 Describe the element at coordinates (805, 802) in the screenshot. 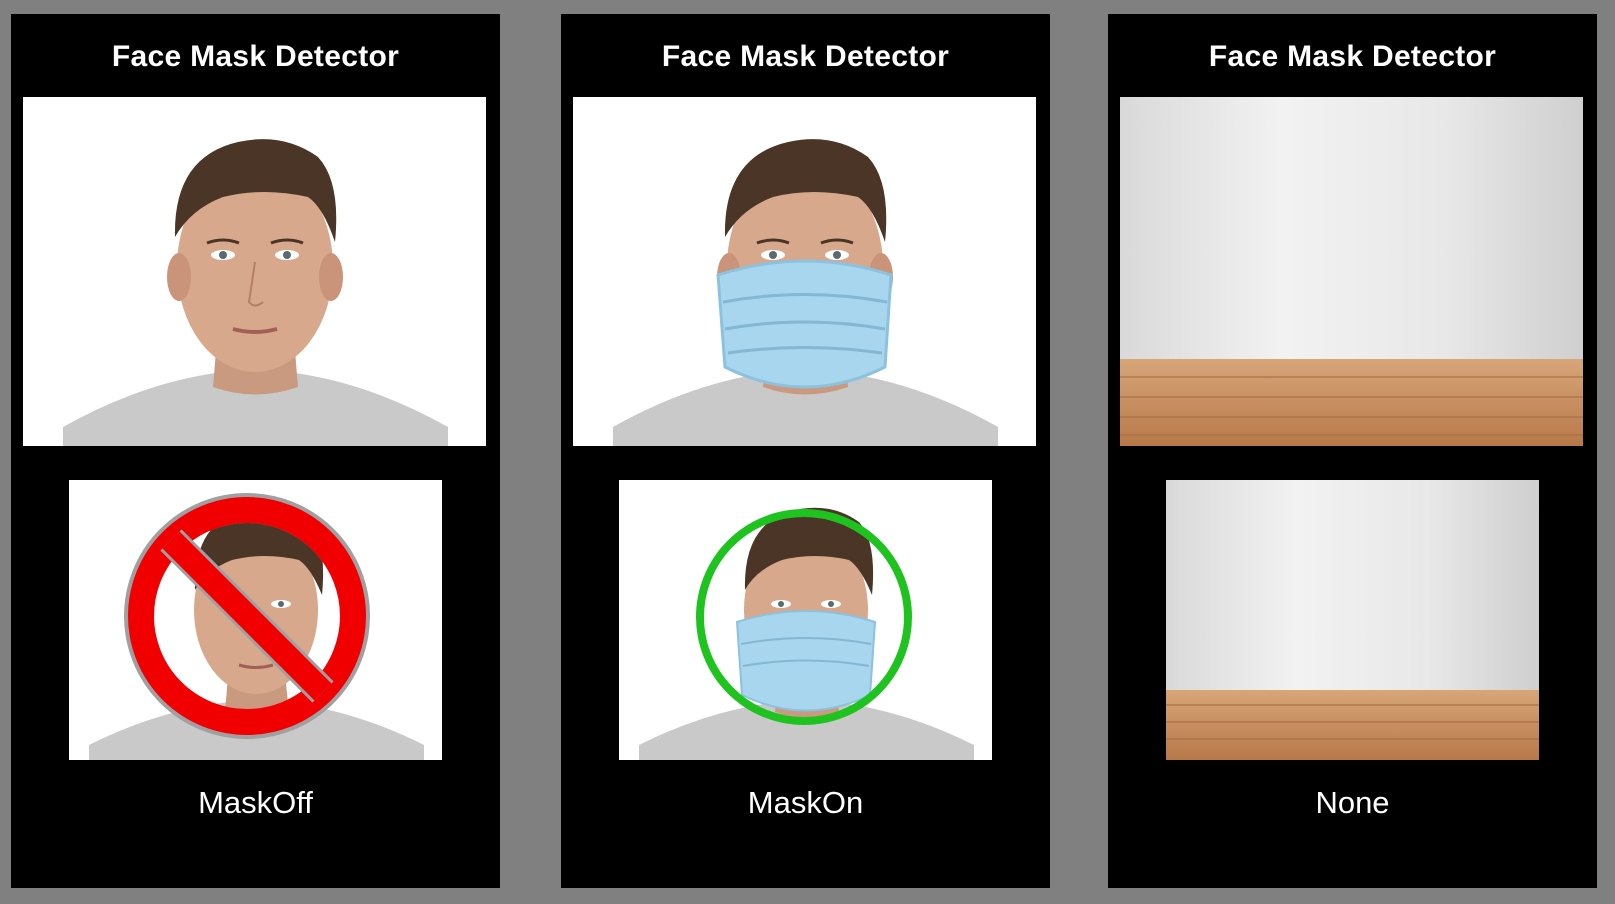

I see `result-label: MaskOn` at that location.